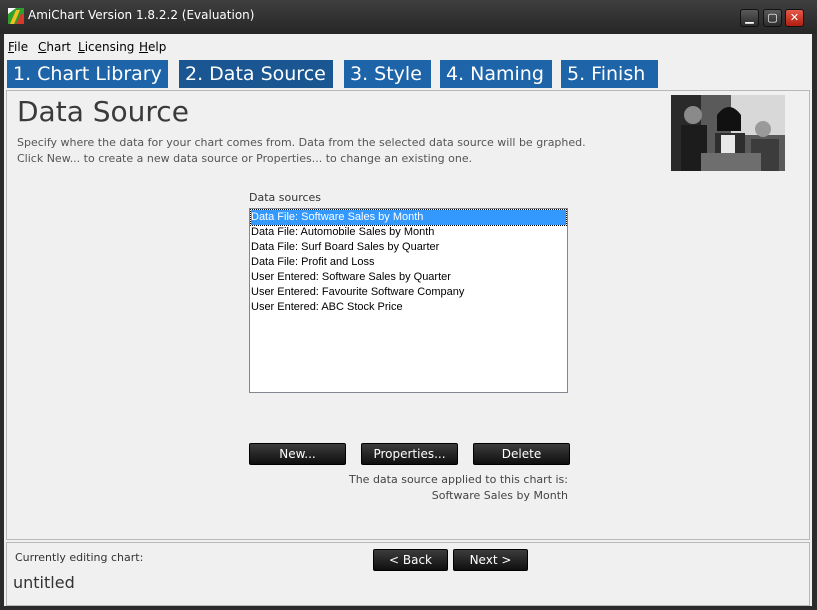 This screenshot has height=610, width=817. I want to click on maximize-button: ▢, so click(772, 18).